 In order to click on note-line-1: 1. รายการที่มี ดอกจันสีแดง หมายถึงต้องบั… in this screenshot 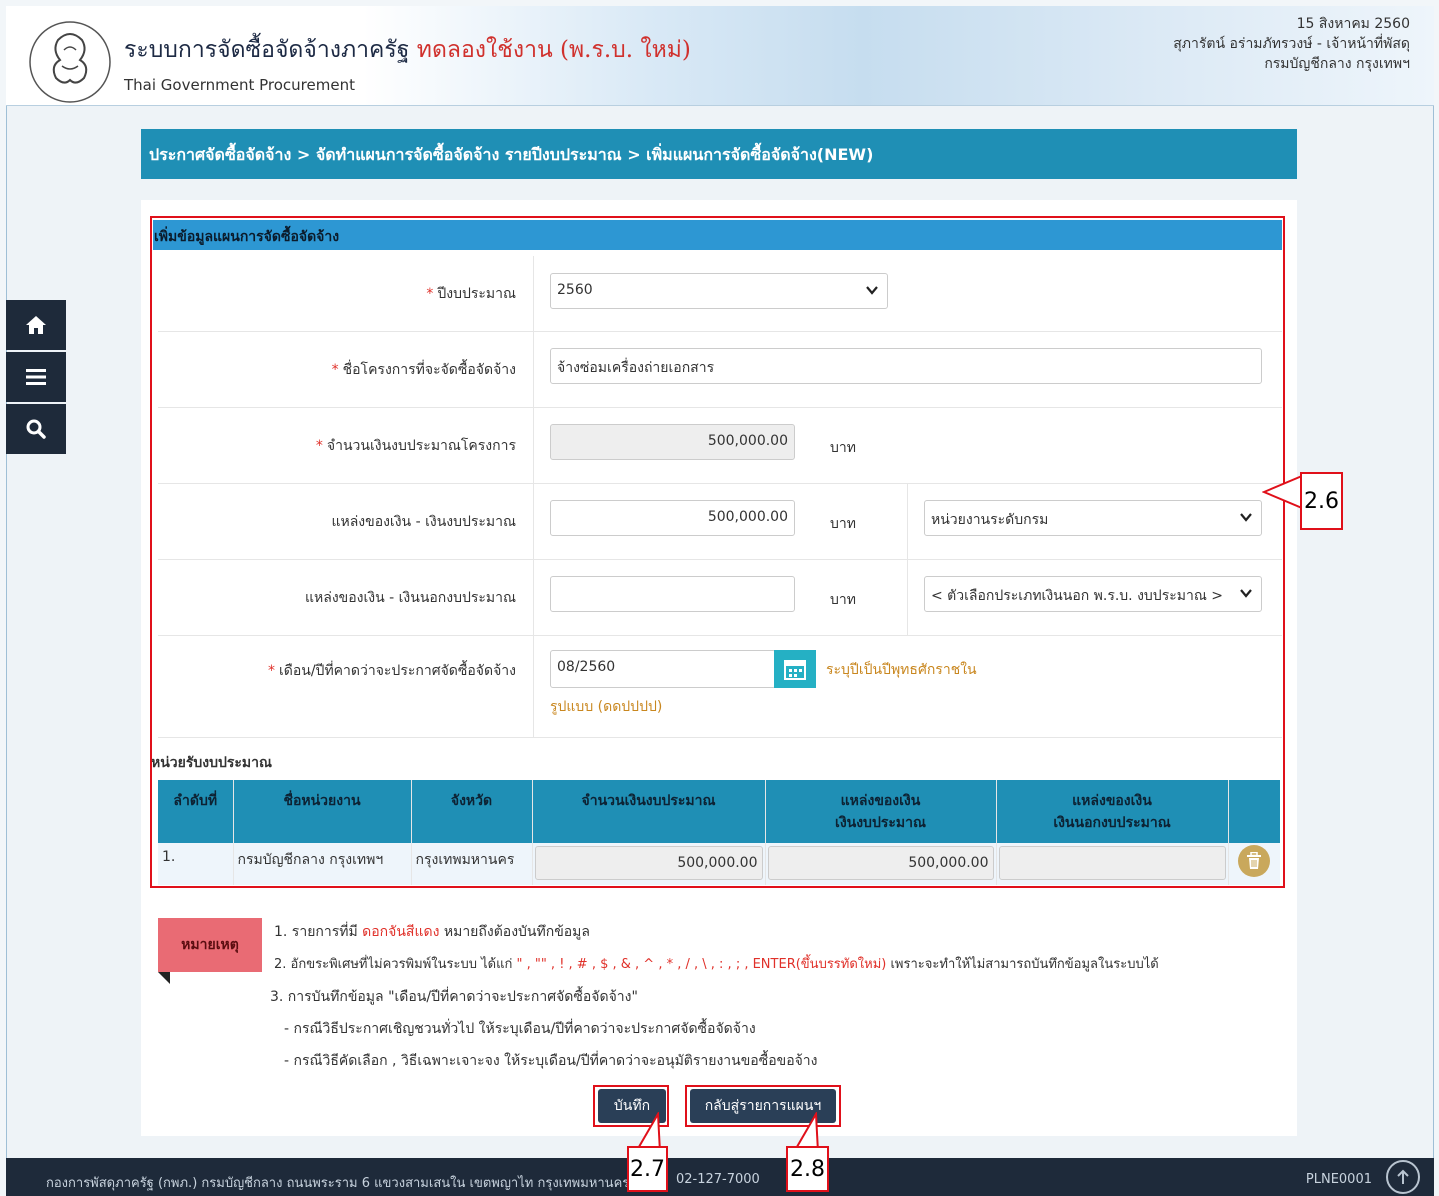, I will do `click(432, 932)`.